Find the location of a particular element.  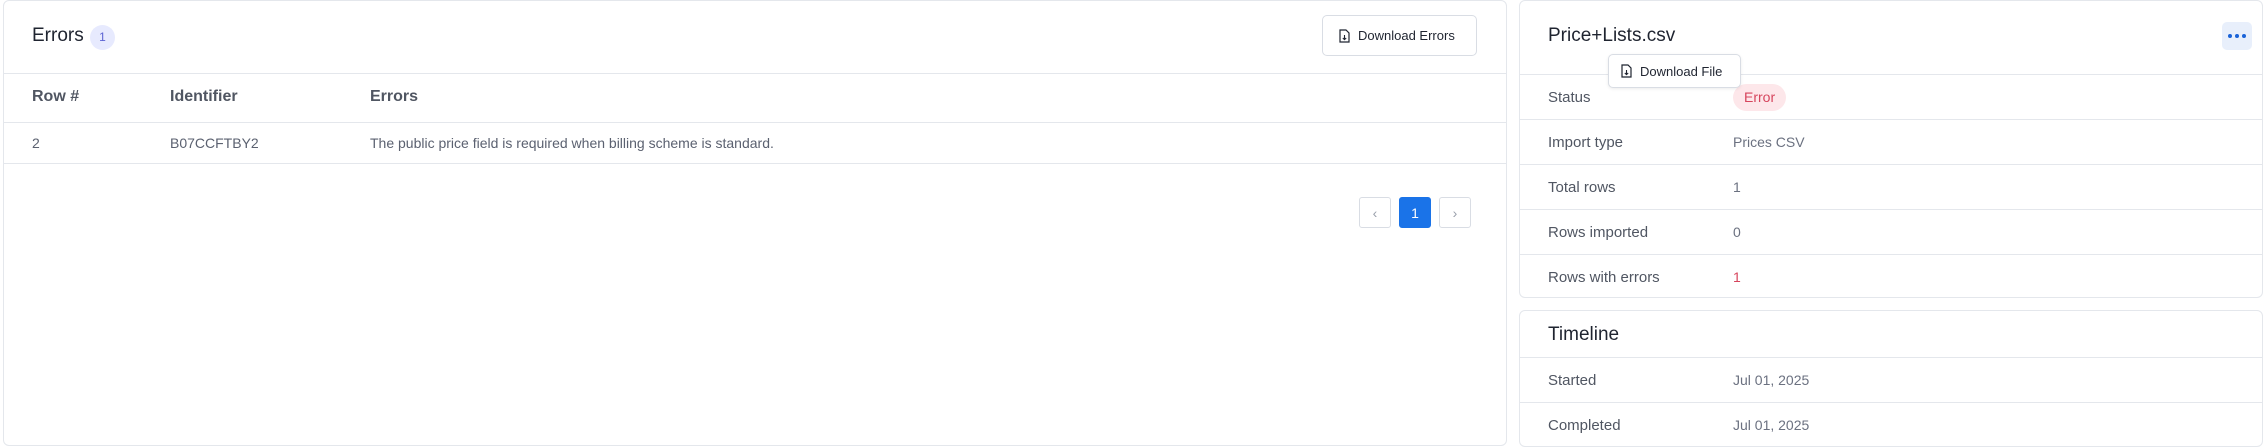

detail-key: Import type is located at coordinates (1586, 142).